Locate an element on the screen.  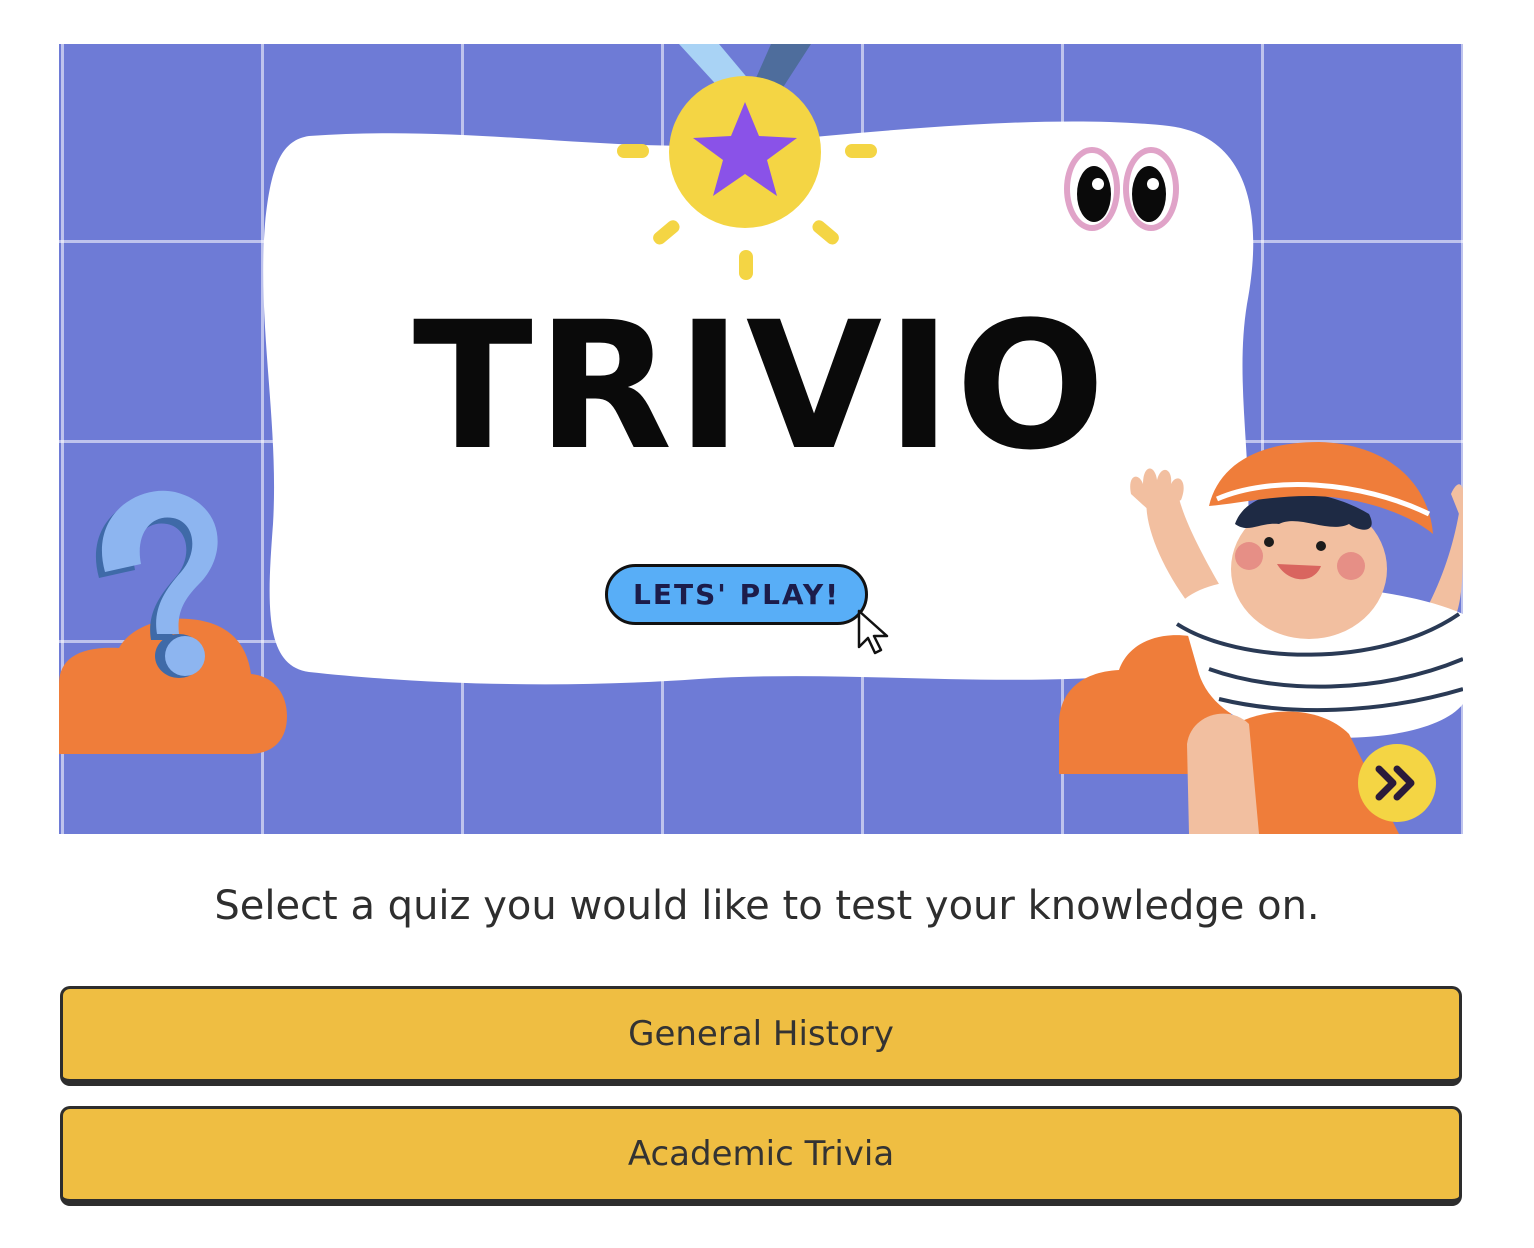
next-slide-button is located at coordinates (1397, 783).